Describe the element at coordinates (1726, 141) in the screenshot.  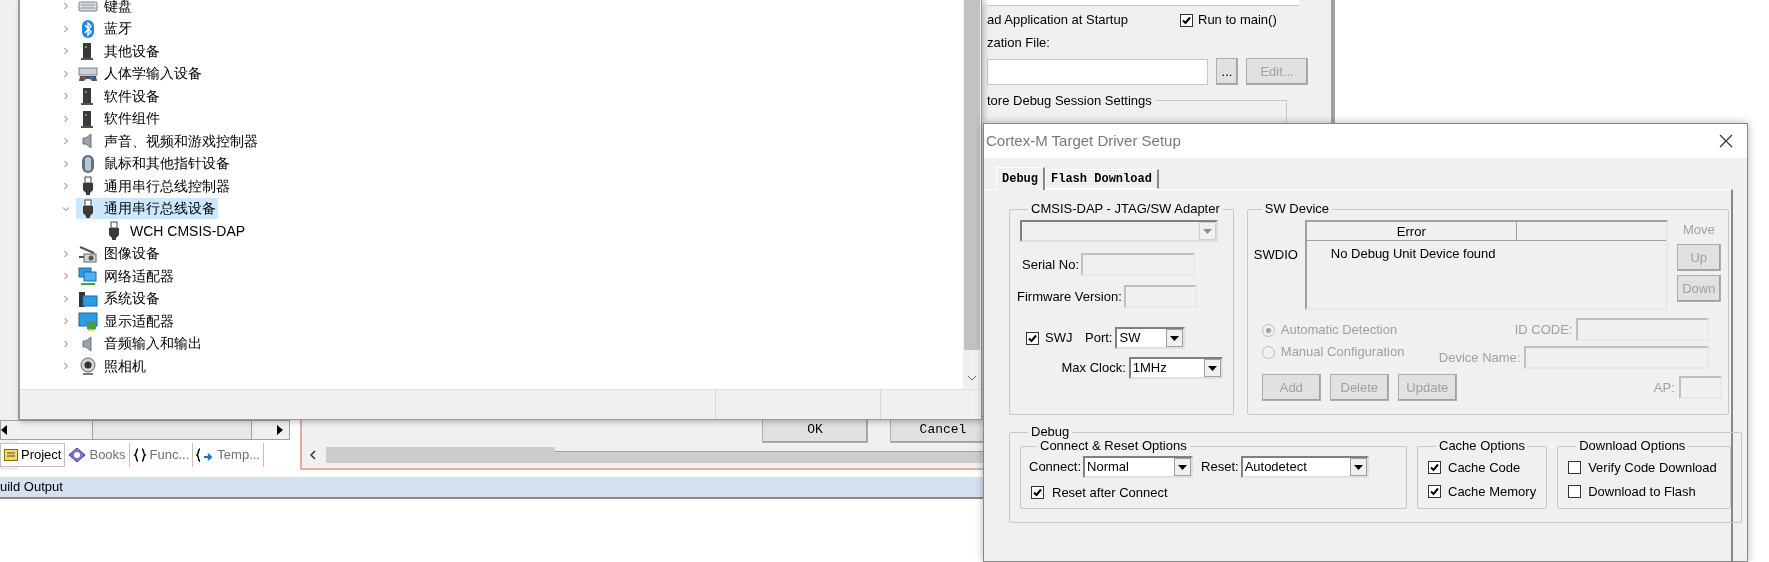
I see `close-icon` at that location.